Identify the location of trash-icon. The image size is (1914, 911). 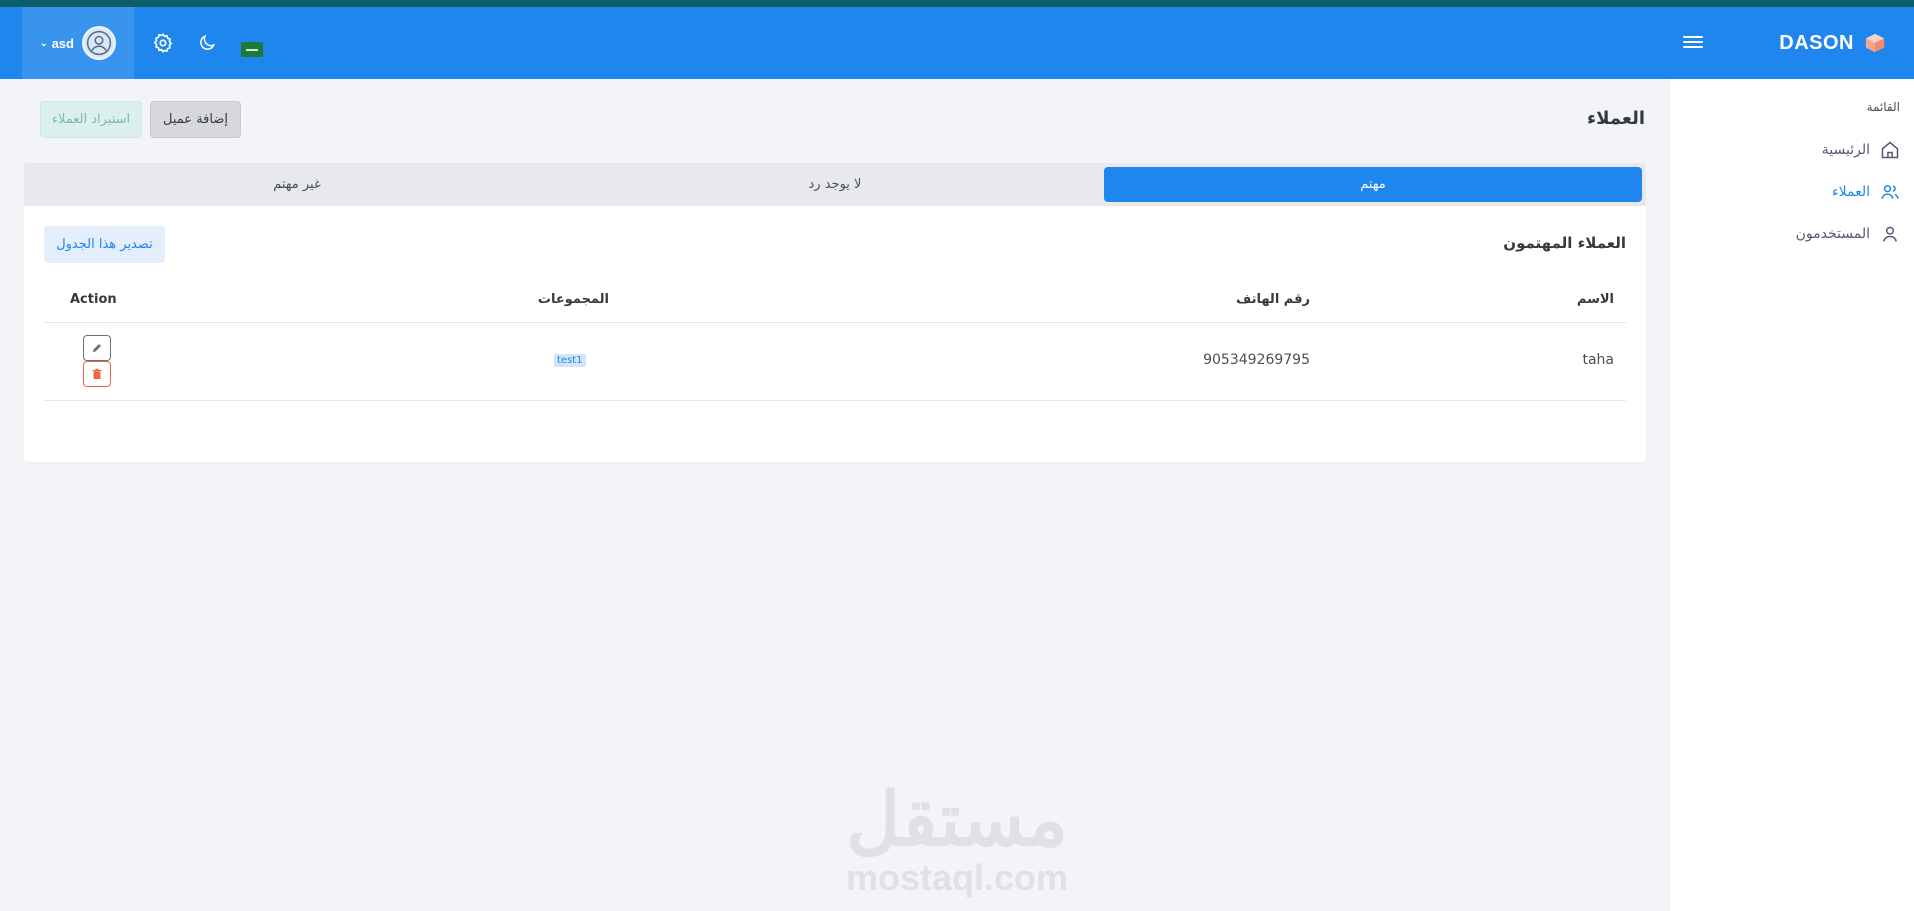
(97, 373).